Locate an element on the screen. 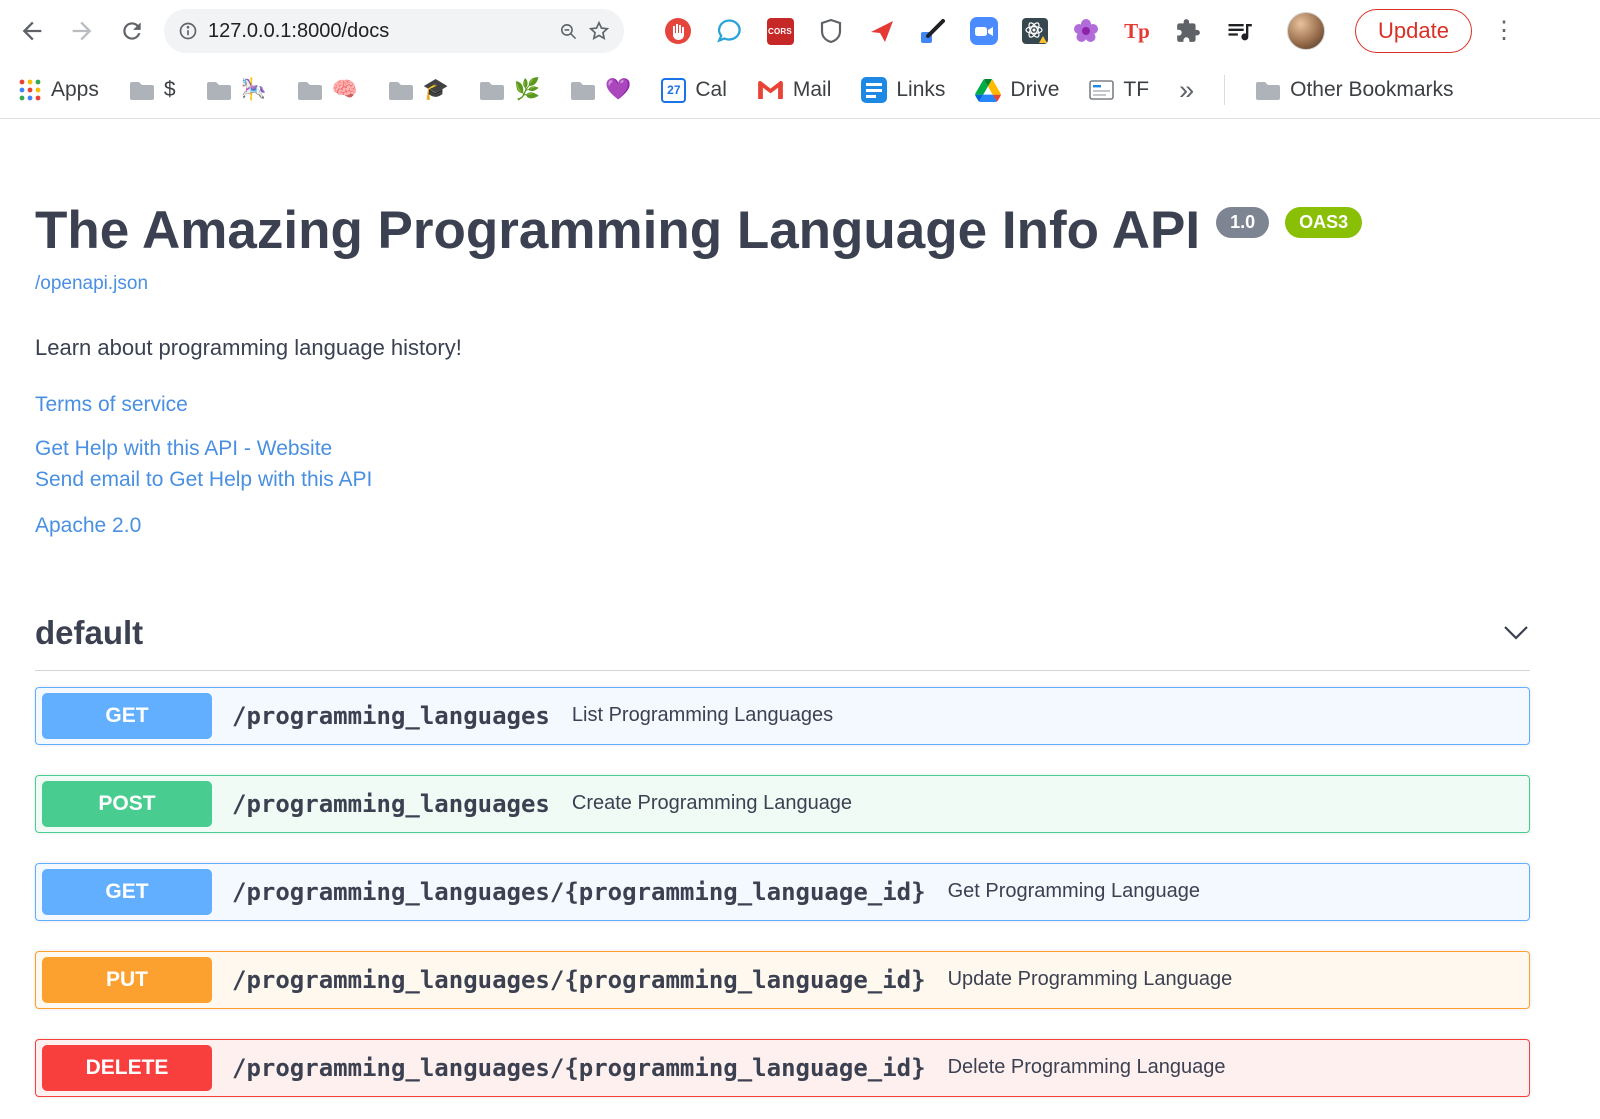  bookmark-label: 🎓 is located at coordinates (436, 89).